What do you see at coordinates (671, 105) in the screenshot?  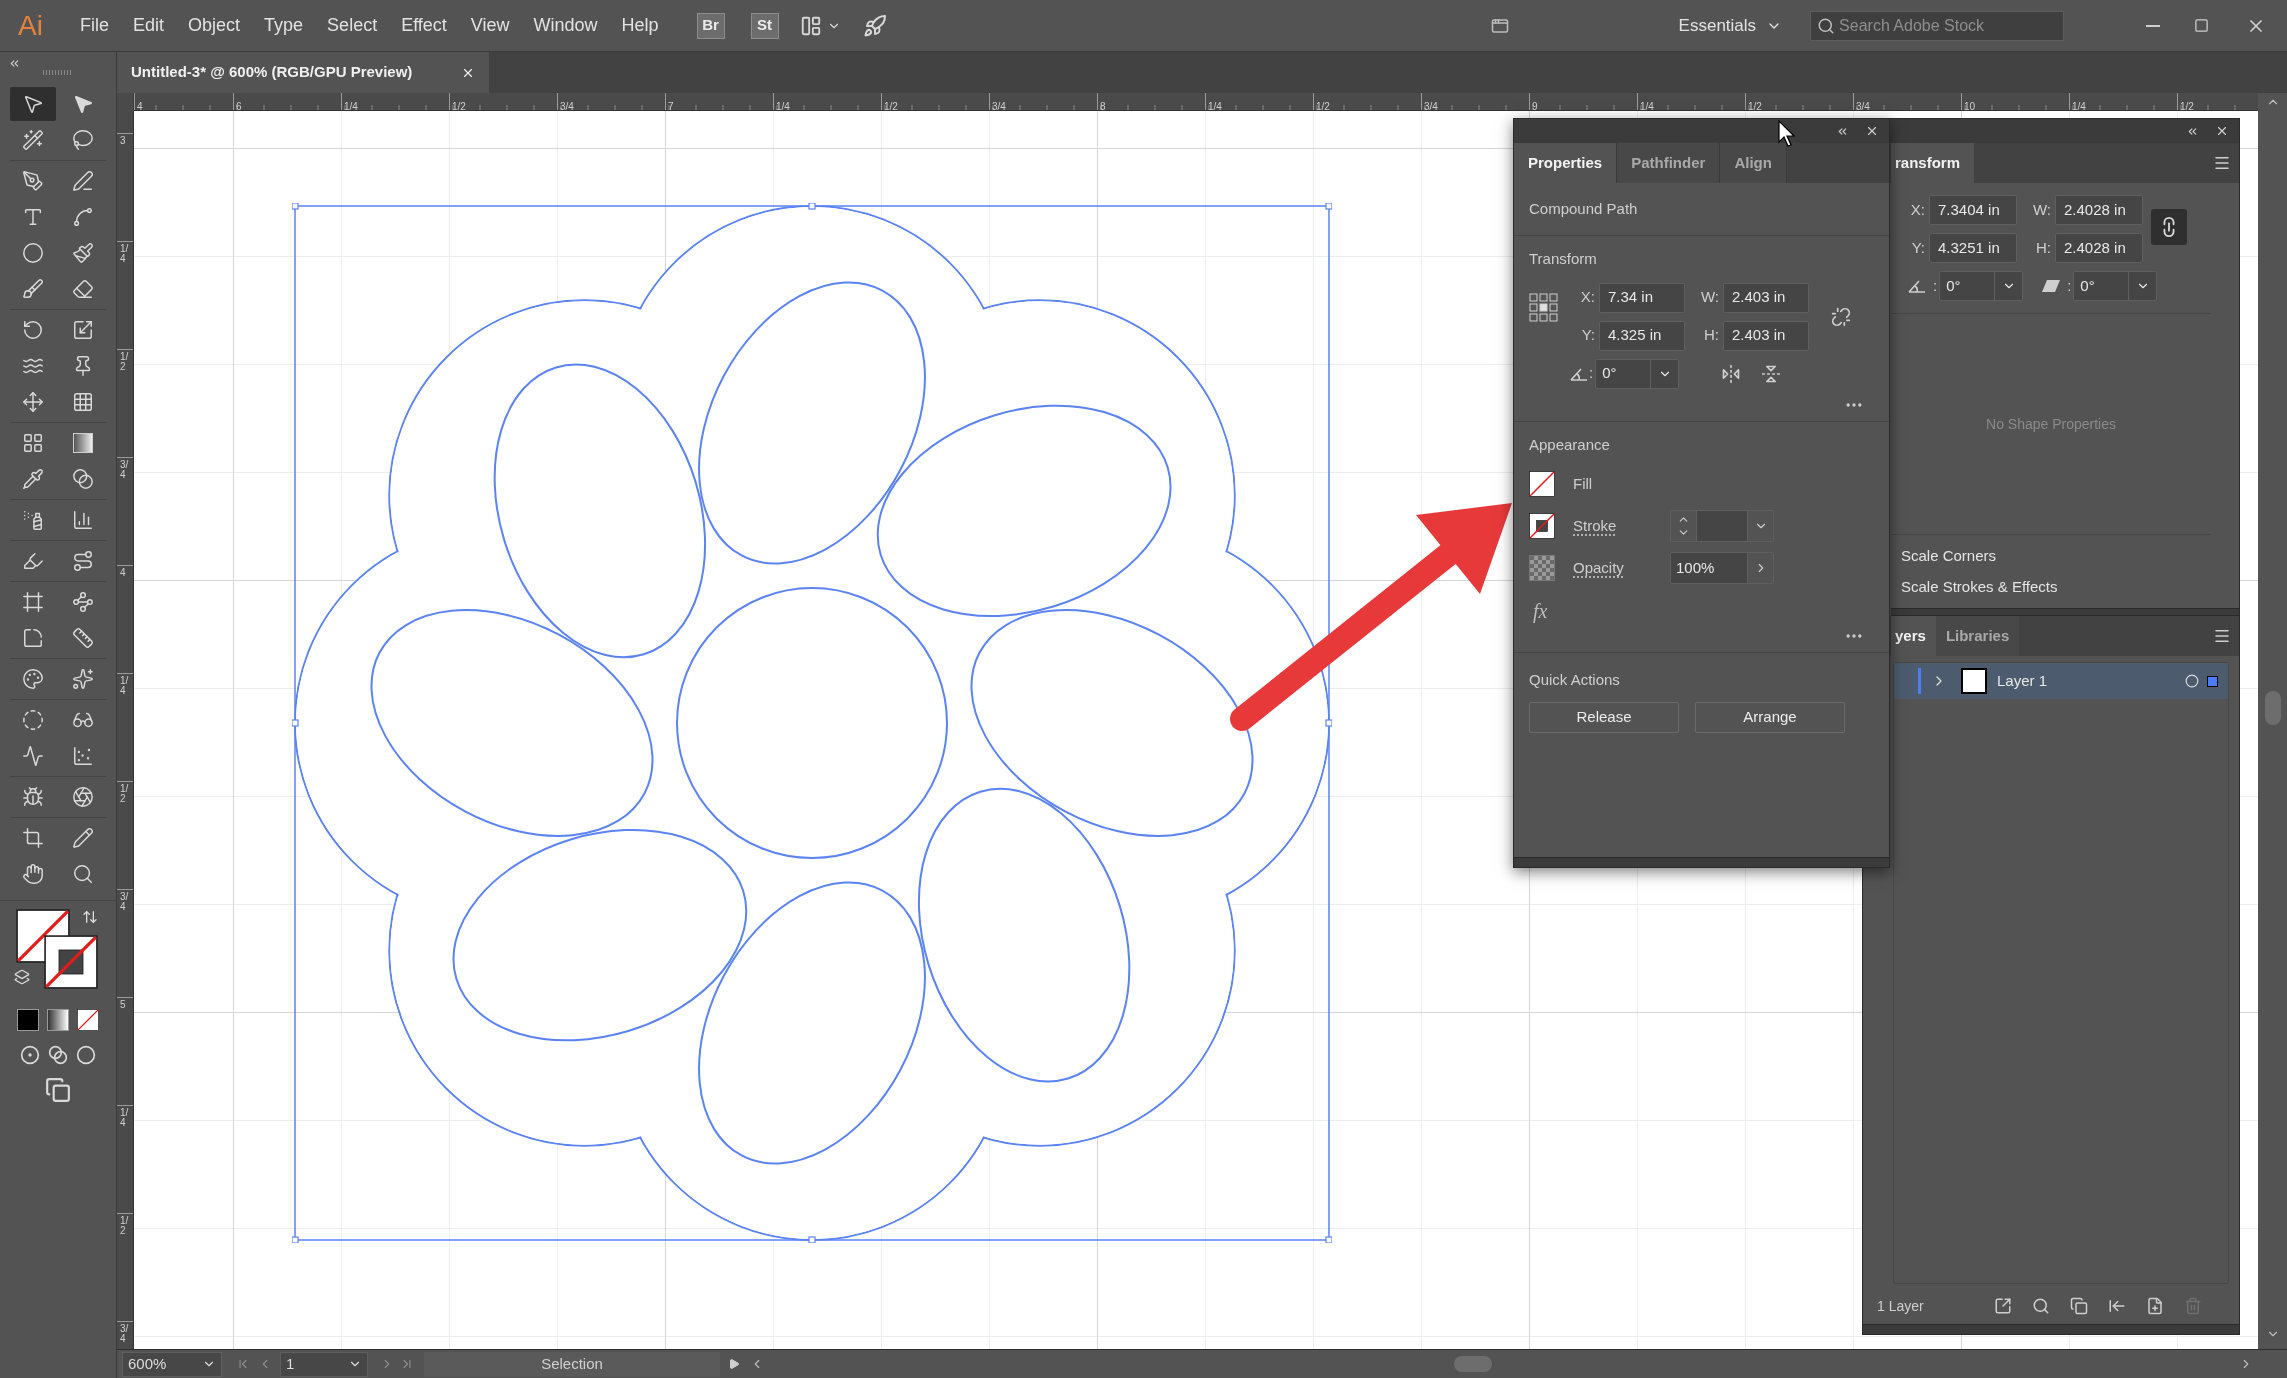 I see `ruler-label: 7` at bounding box center [671, 105].